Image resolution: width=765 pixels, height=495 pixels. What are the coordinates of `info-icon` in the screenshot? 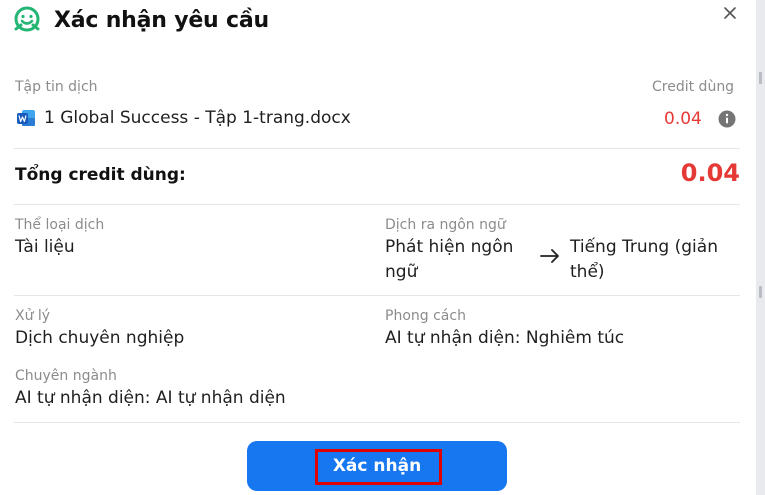 It's located at (727, 119).